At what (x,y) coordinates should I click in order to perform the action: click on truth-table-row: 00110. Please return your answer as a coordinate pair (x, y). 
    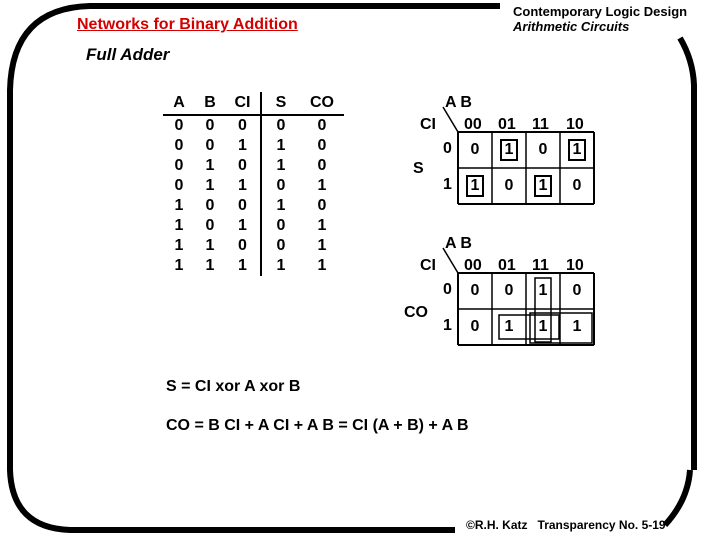
    Looking at the image, I should click on (253, 146).